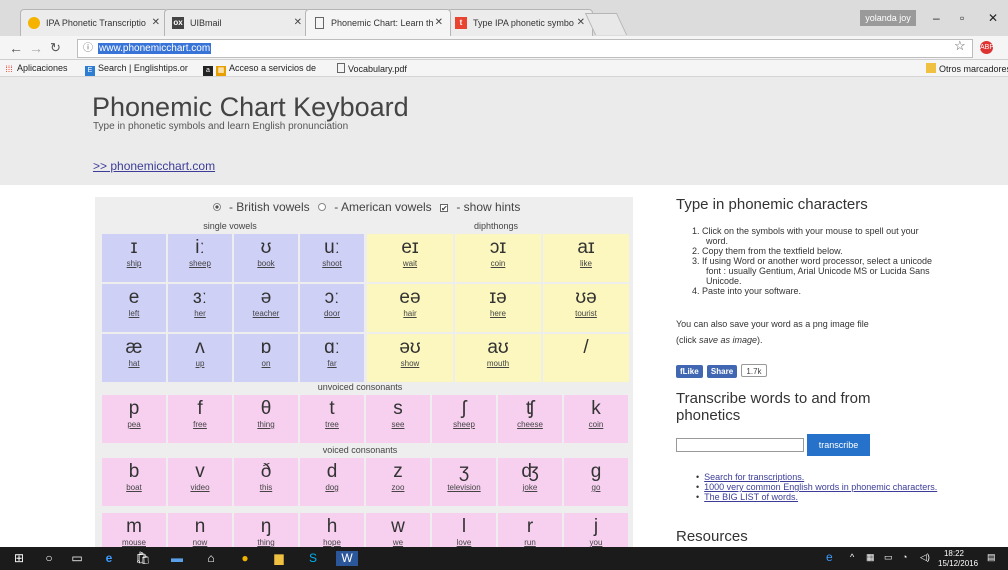  I want to click on vowel-key: uː shoot, so click(332, 258).